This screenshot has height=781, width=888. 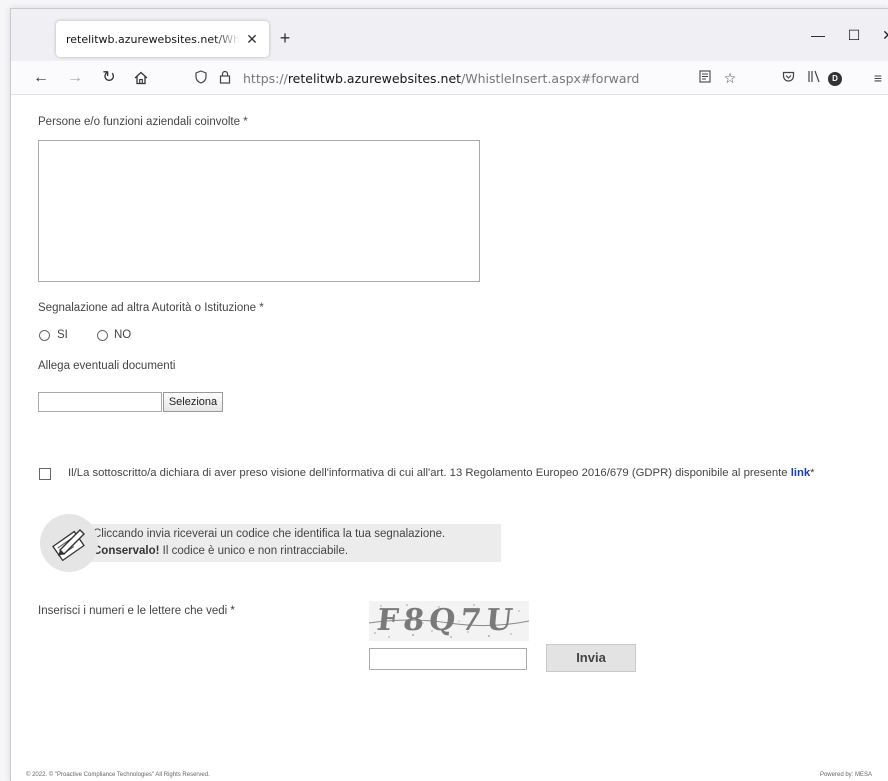 I want to click on info-line-2-rest: Il codice è unico e non rintracciabile., so click(x=254, y=551).